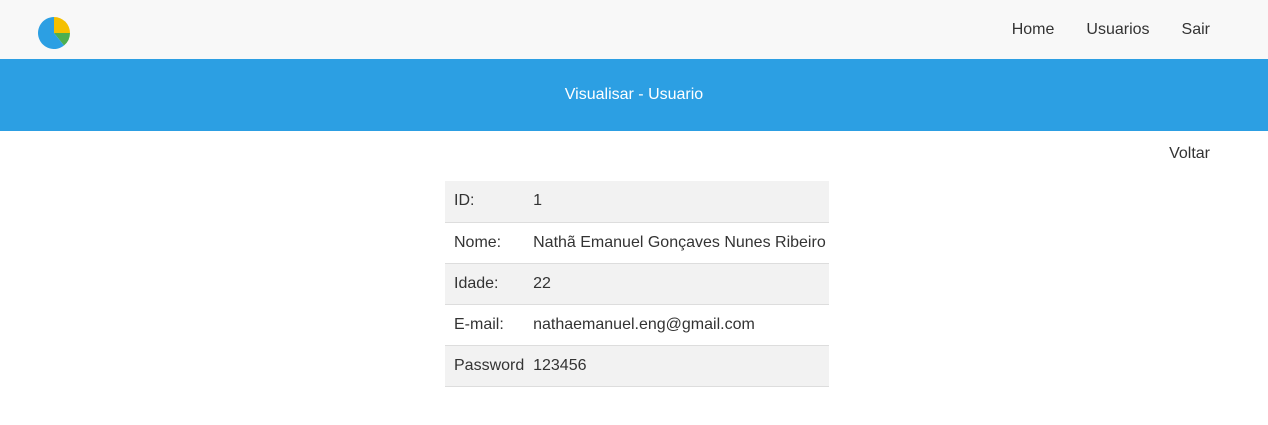  Describe the element at coordinates (485, 325) in the screenshot. I see `field-label: E-mail:` at that location.